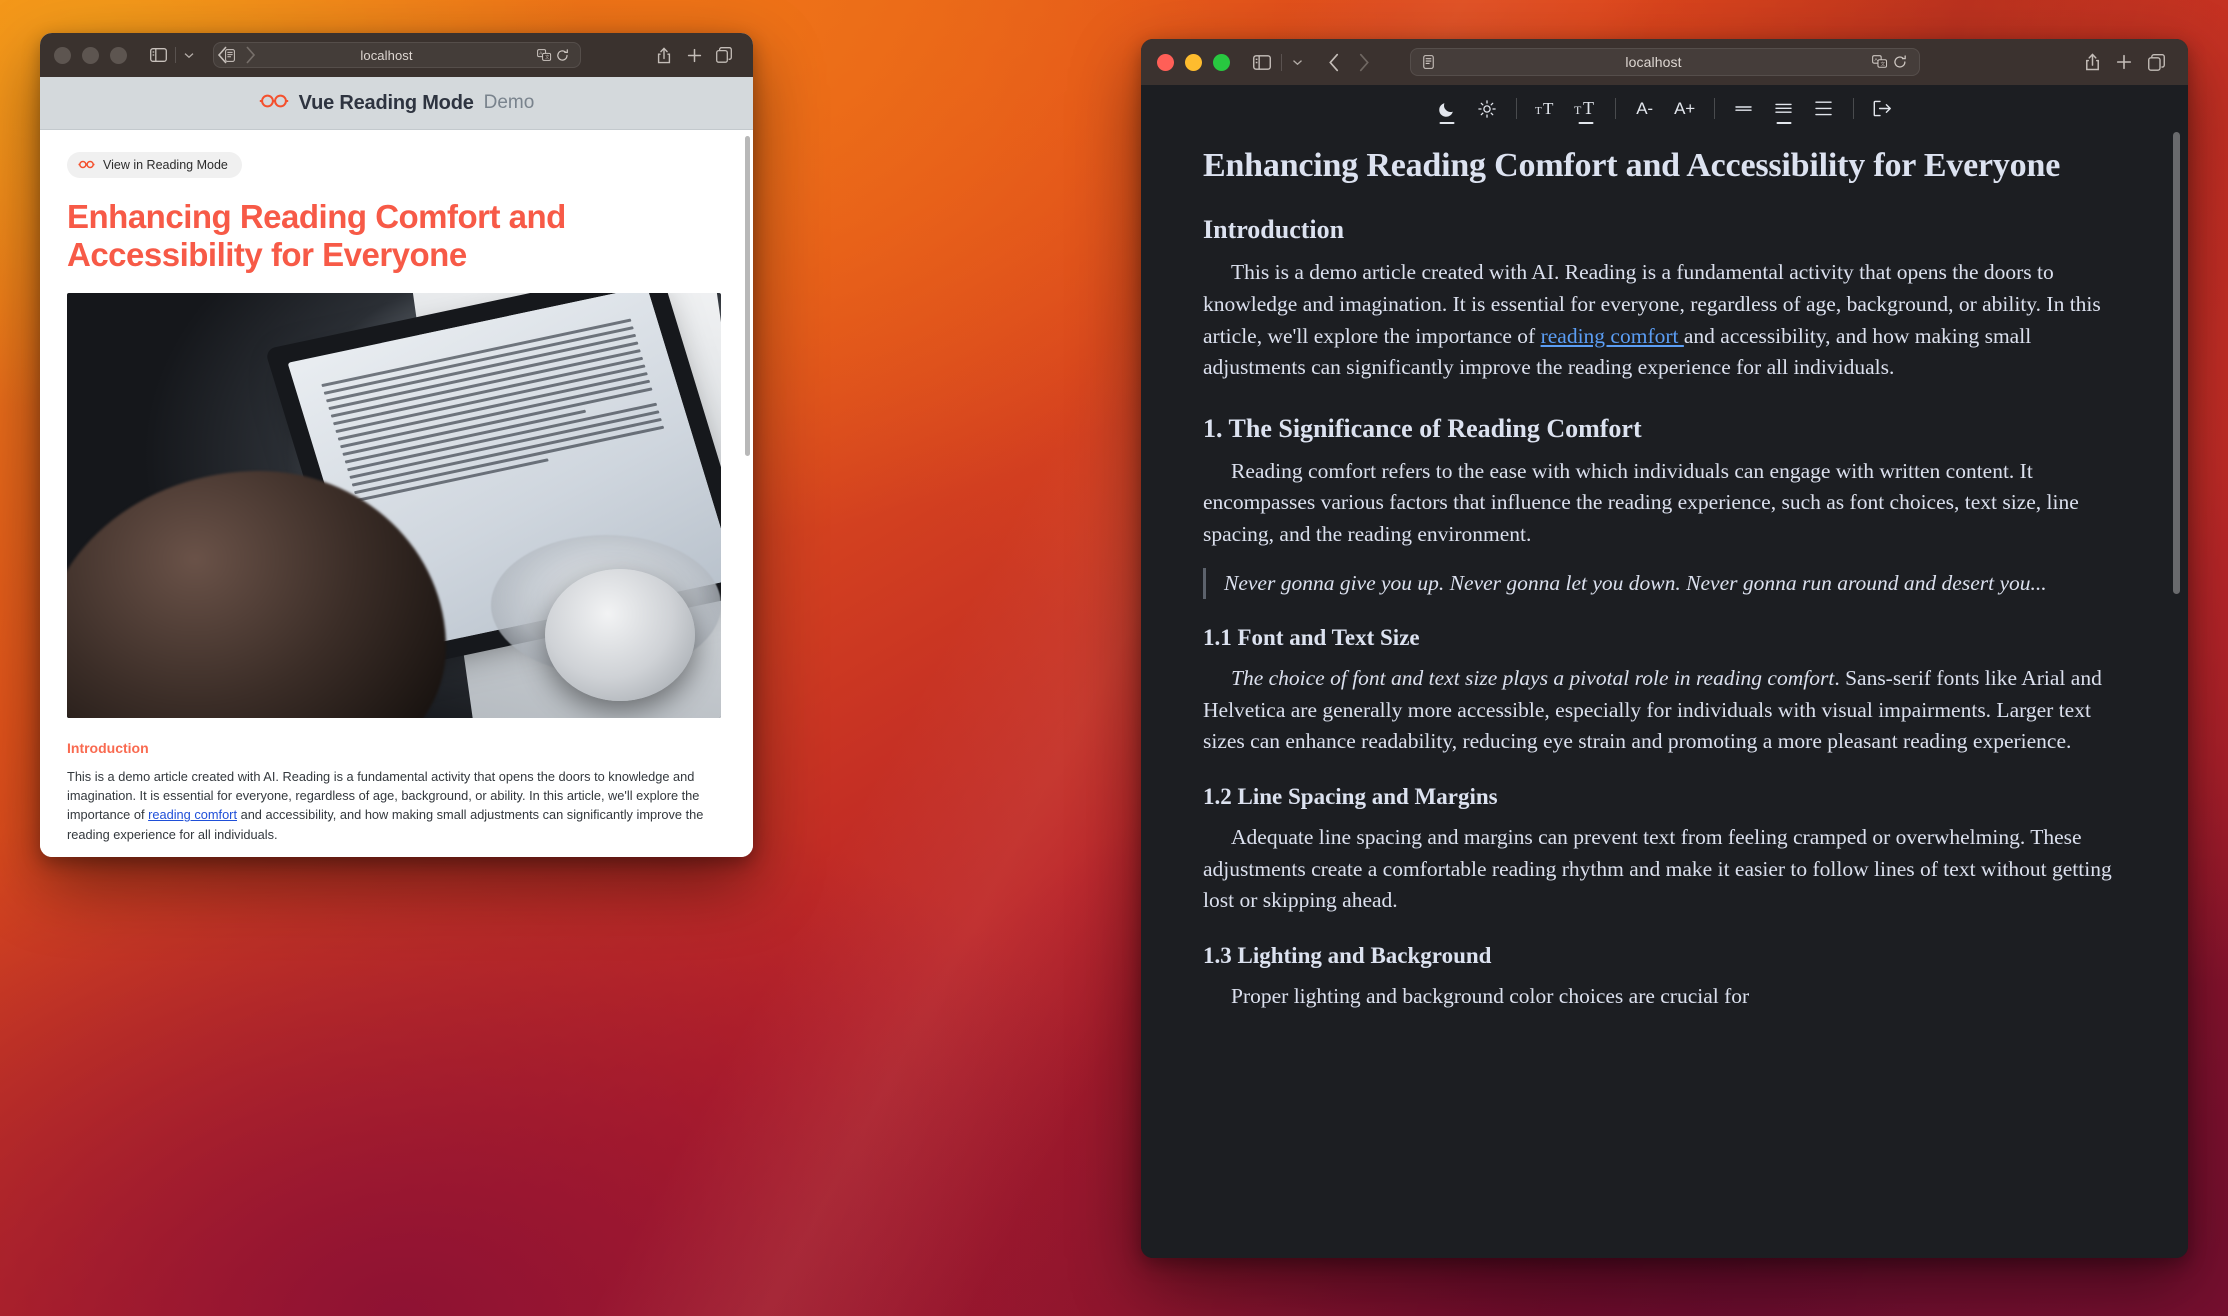 Image resolution: width=2228 pixels, height=1316 pixels. I want to click on site-title: Vue Reading Mode, so click(386, 102).